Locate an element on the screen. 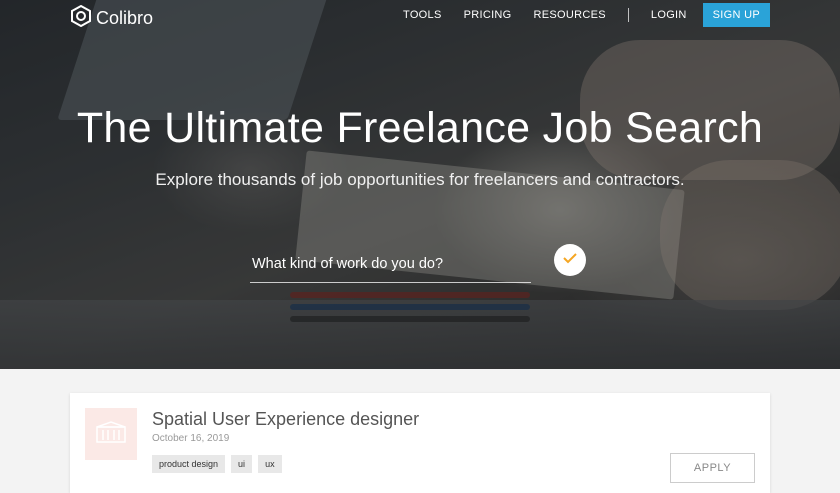  search-underline is located at coordinates (390, 282).